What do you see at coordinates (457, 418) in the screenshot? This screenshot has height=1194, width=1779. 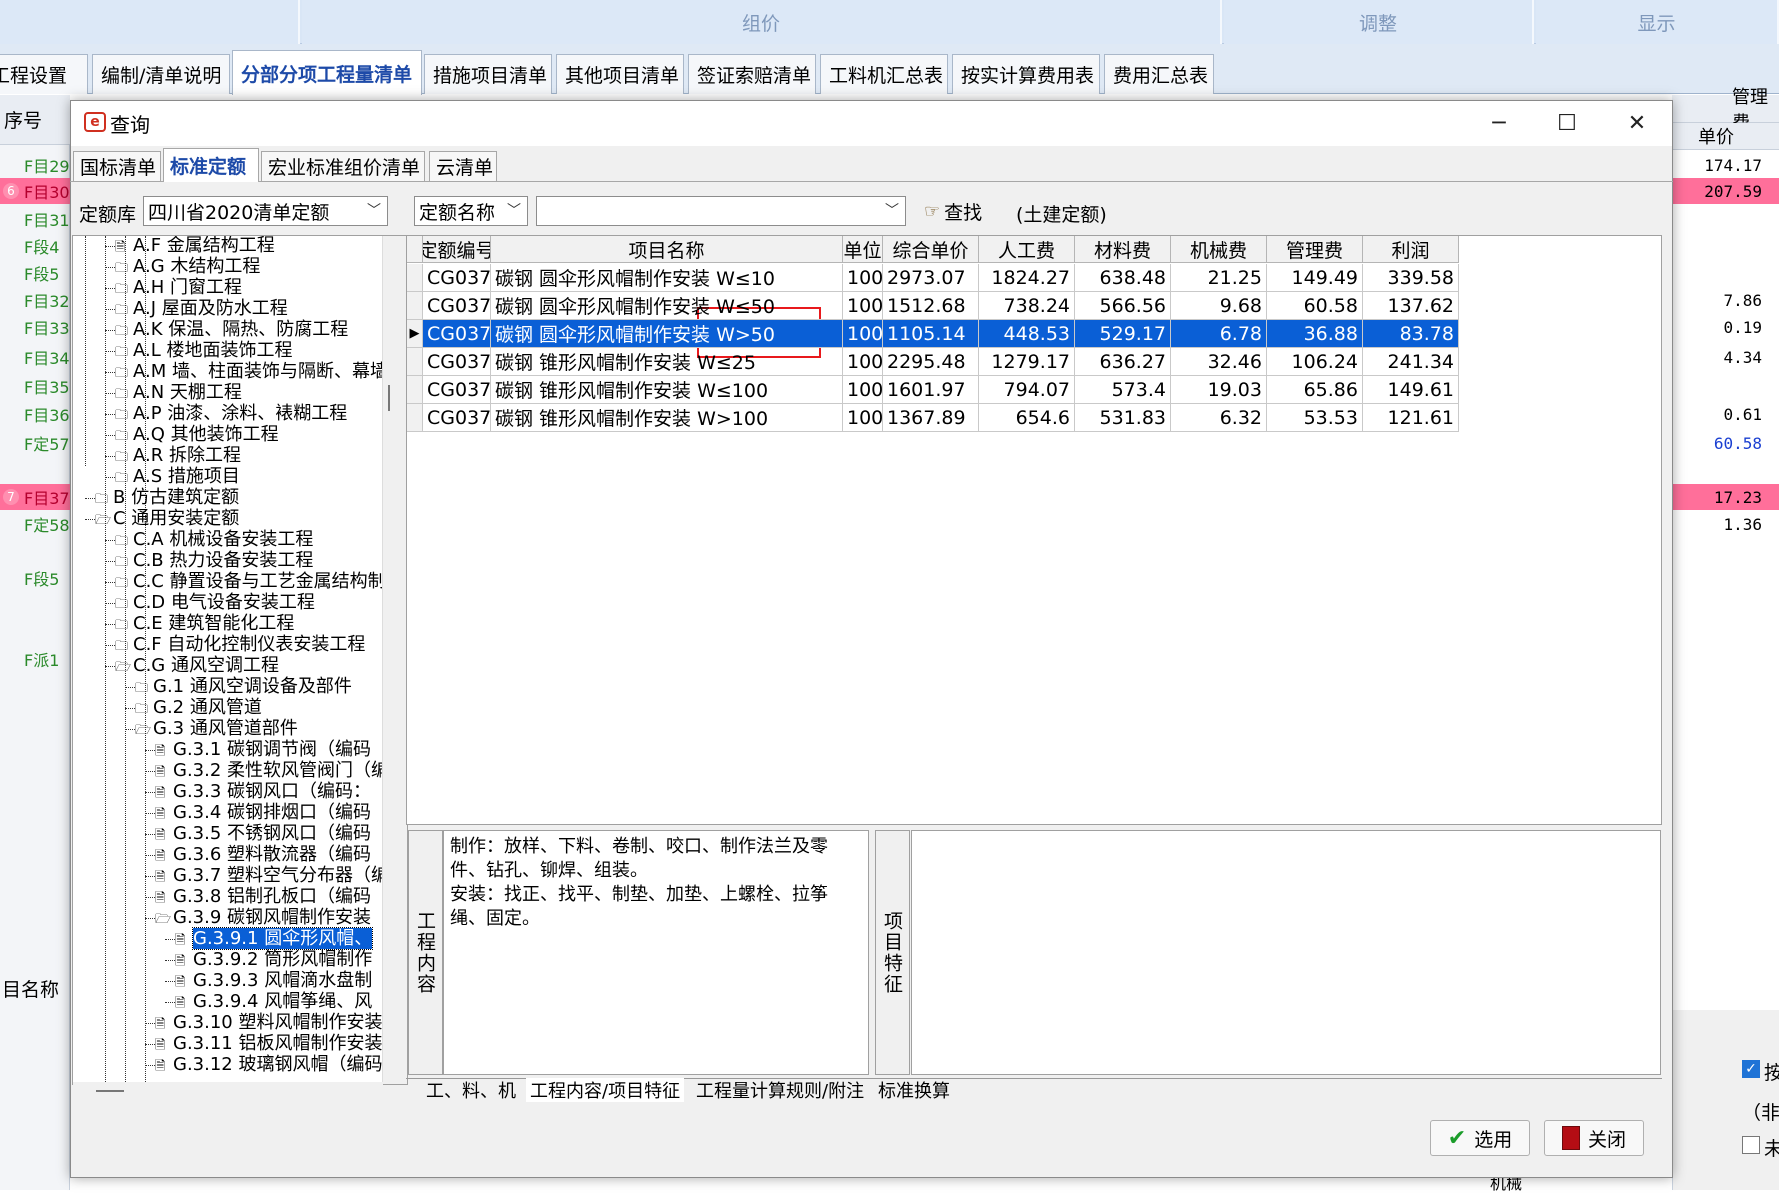 I see `grid-cell-code: CG0379` at bounding box center [457, 418].